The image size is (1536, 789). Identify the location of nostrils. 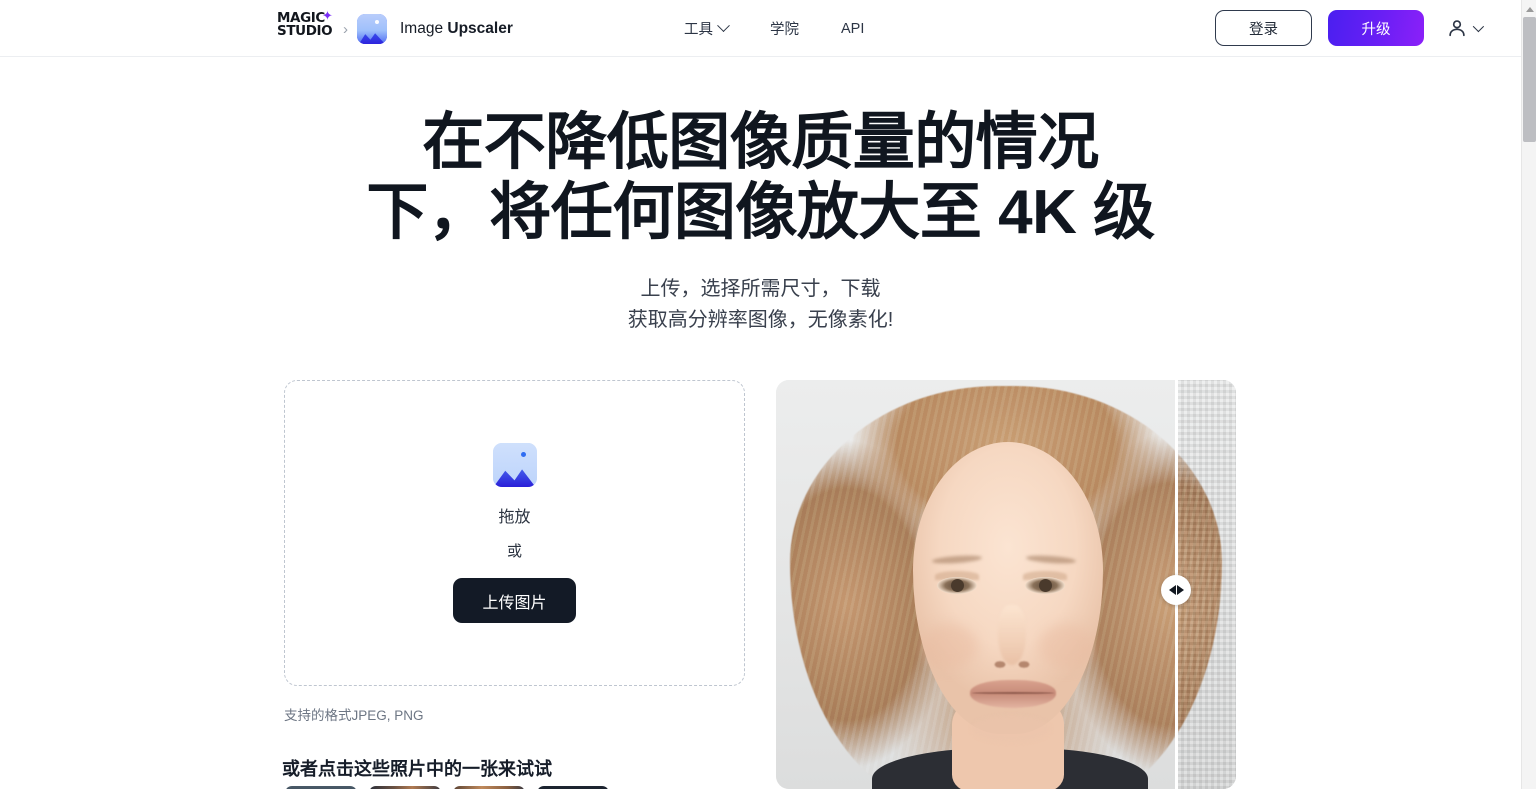
(1012, 664).